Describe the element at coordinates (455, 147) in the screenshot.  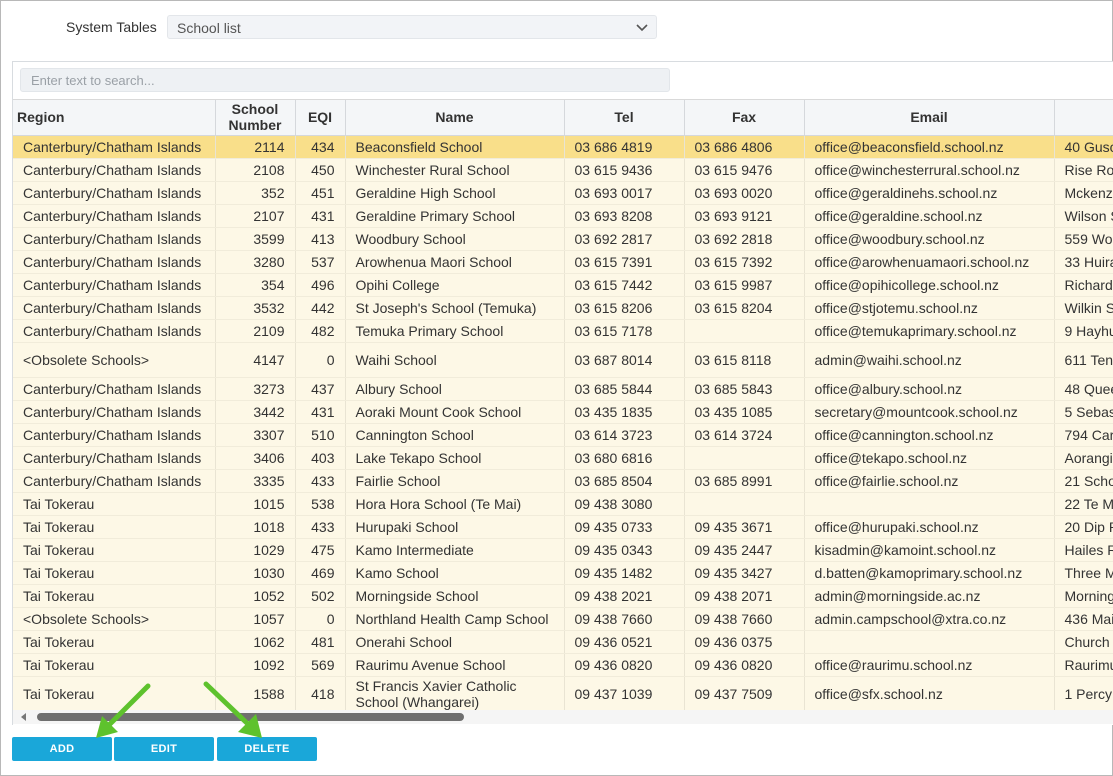
I see `cell-name: Beaconsfield School` at that location.